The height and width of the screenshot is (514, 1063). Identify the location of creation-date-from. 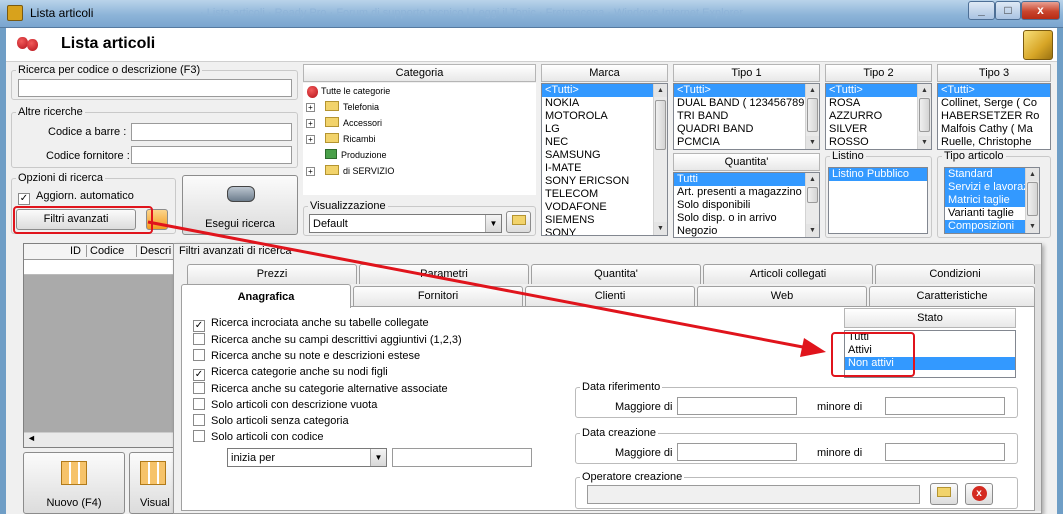
(737, 452).